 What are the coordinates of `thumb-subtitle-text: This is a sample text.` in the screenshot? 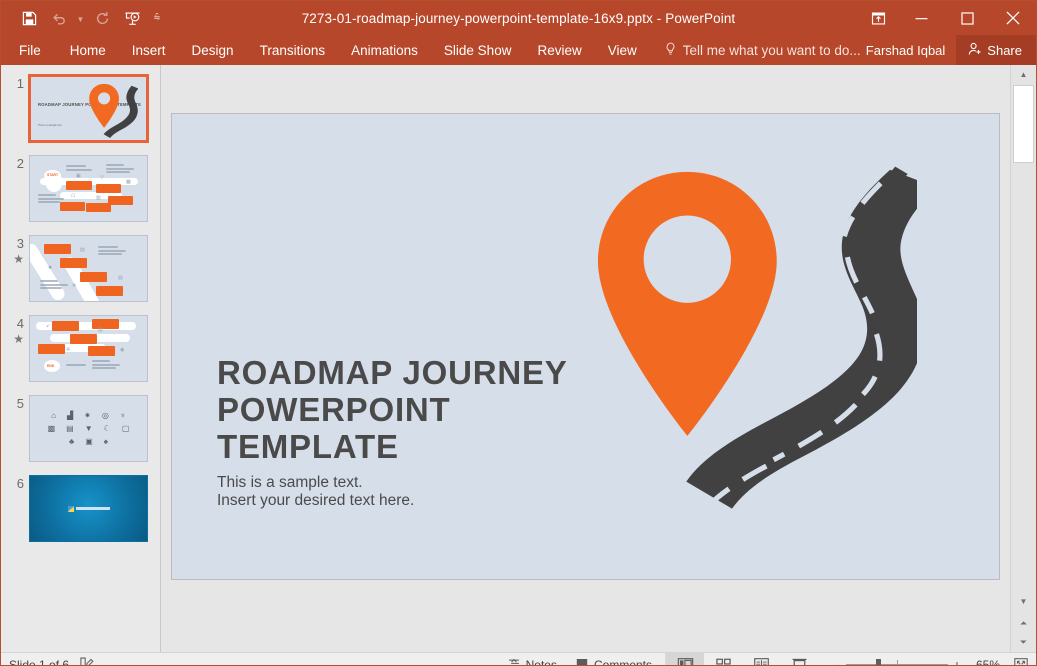 It's located at (50, 125).